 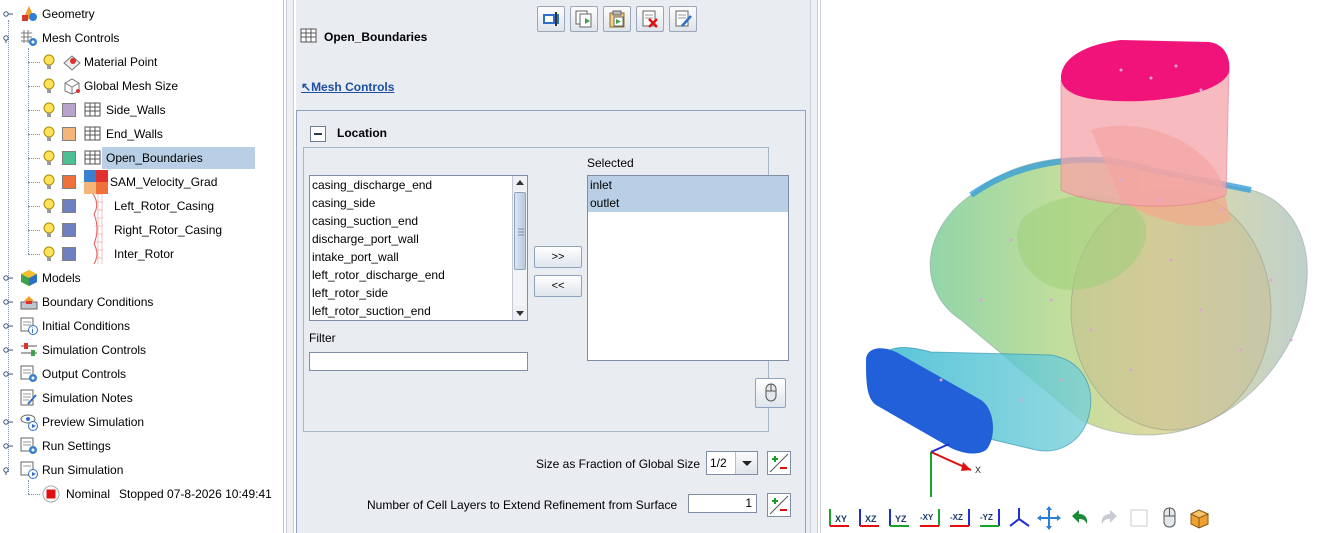 I want to click on list-item: outlet, so click(x=688, y=203).